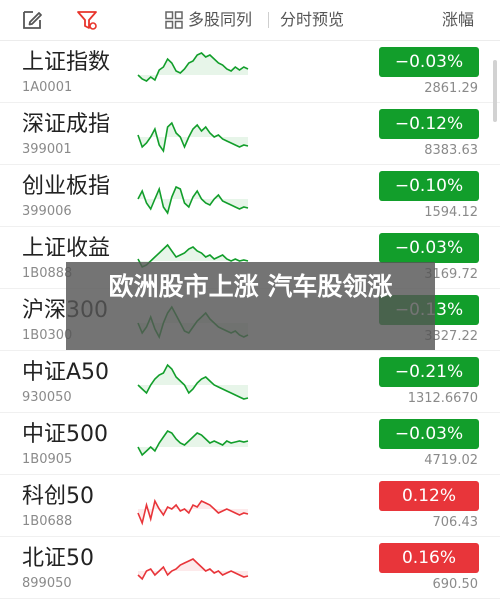 The image size is (500, 614). What do you see at coordinates (58, 558) in the screenshot?
I see `index-name: 北证50` at bounding box center [58, 558].